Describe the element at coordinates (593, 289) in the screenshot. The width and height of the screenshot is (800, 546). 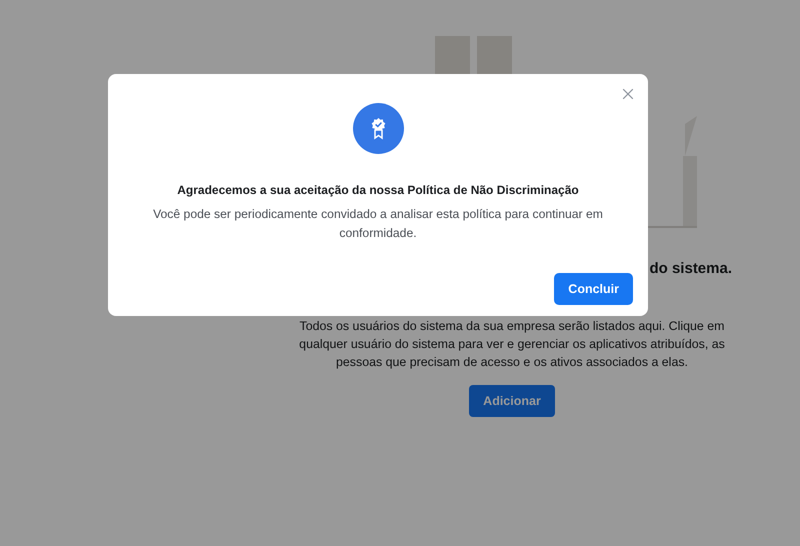
I see `confirm-button: Concluir` at that location.